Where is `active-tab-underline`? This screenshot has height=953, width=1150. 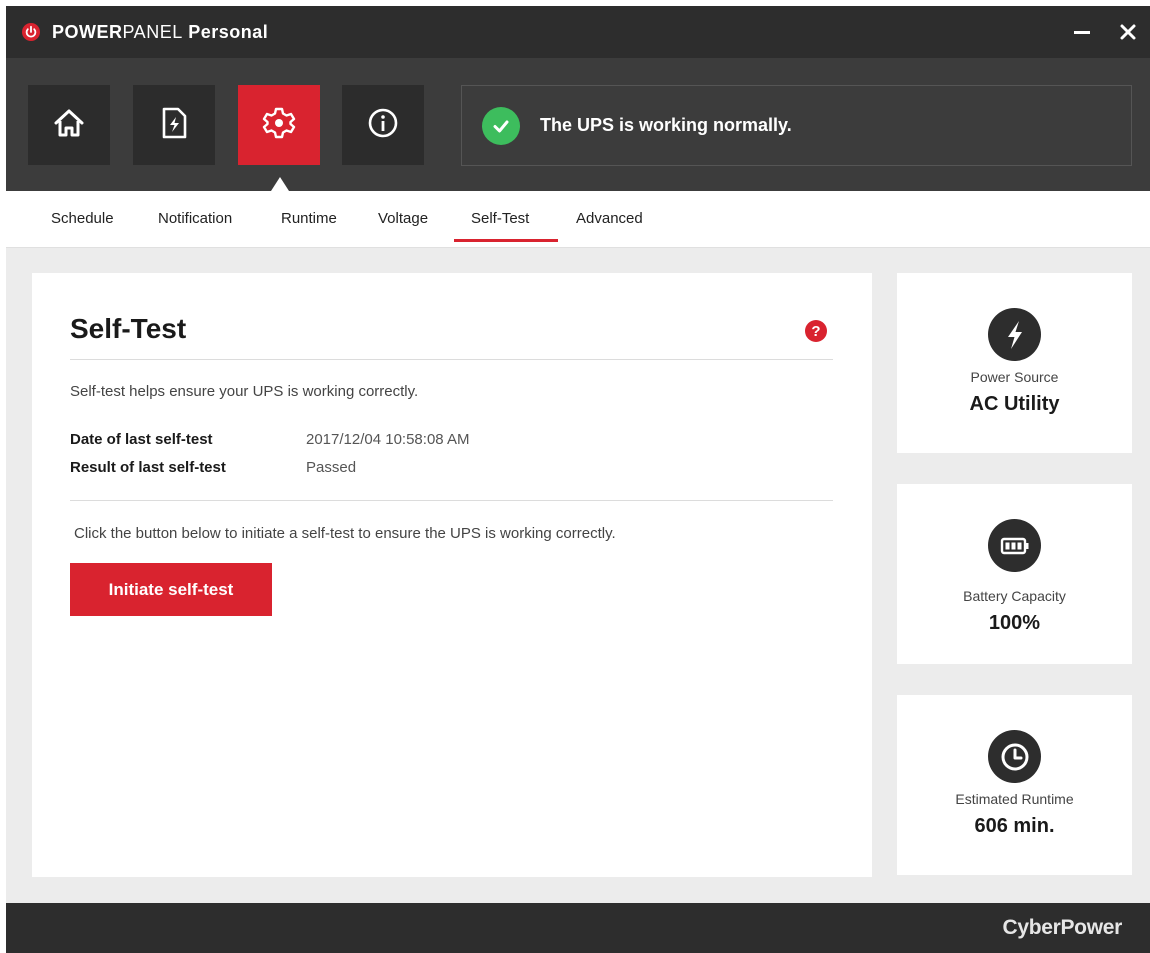 active-tab-underline is located at coordinates (506, 240).